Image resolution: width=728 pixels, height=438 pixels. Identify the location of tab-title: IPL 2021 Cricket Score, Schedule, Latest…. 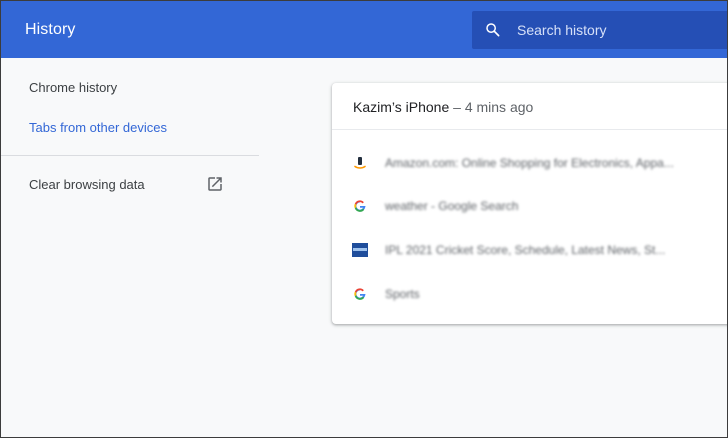
(525, 250).